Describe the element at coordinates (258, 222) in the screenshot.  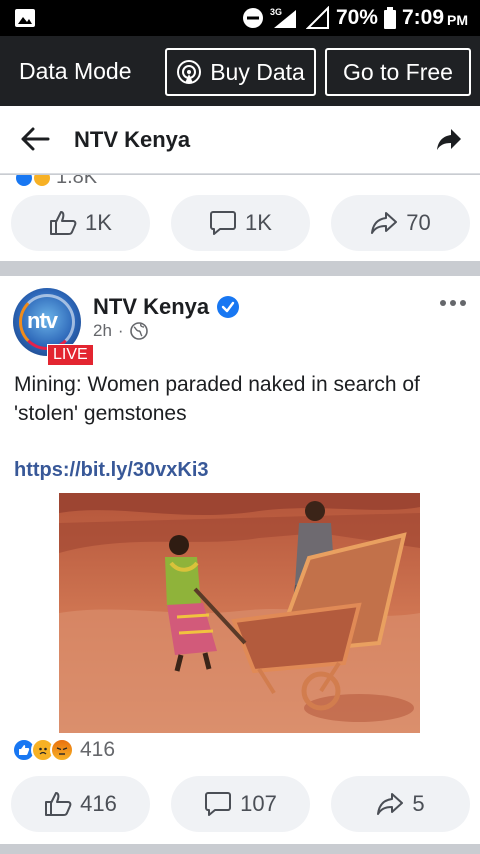
I see `comment-count: 1K` at that location.